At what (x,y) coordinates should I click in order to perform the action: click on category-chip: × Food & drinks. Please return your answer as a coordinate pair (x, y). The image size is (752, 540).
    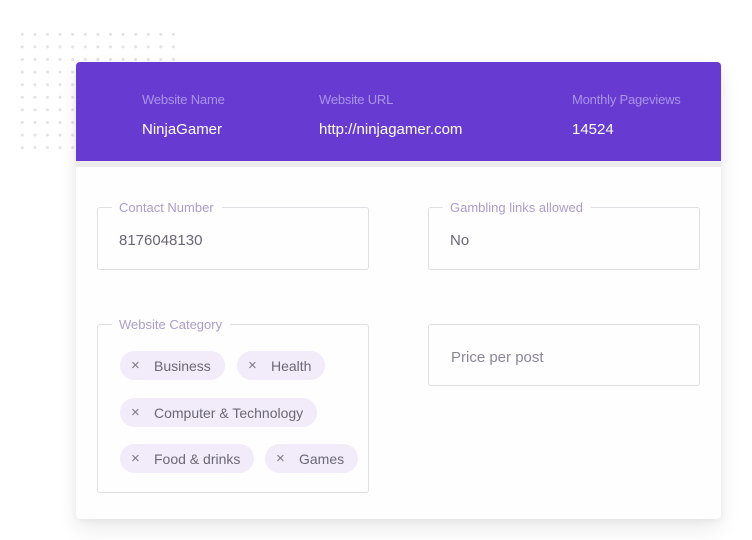
    Looking at the image, I should click on (187, 458).